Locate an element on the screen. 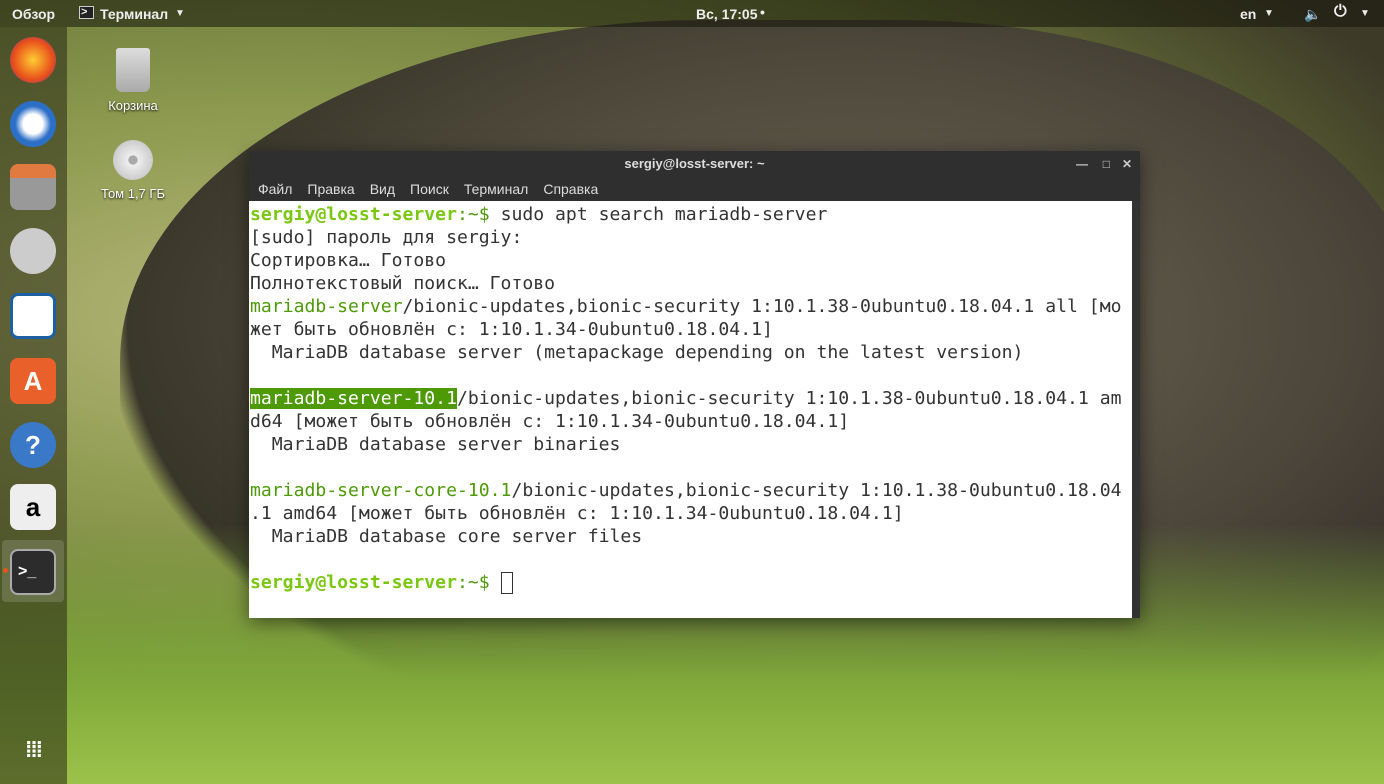 The width and height of the screenshot is (1384, 784). amazon-icon: a is located at coordinates (33, 507).